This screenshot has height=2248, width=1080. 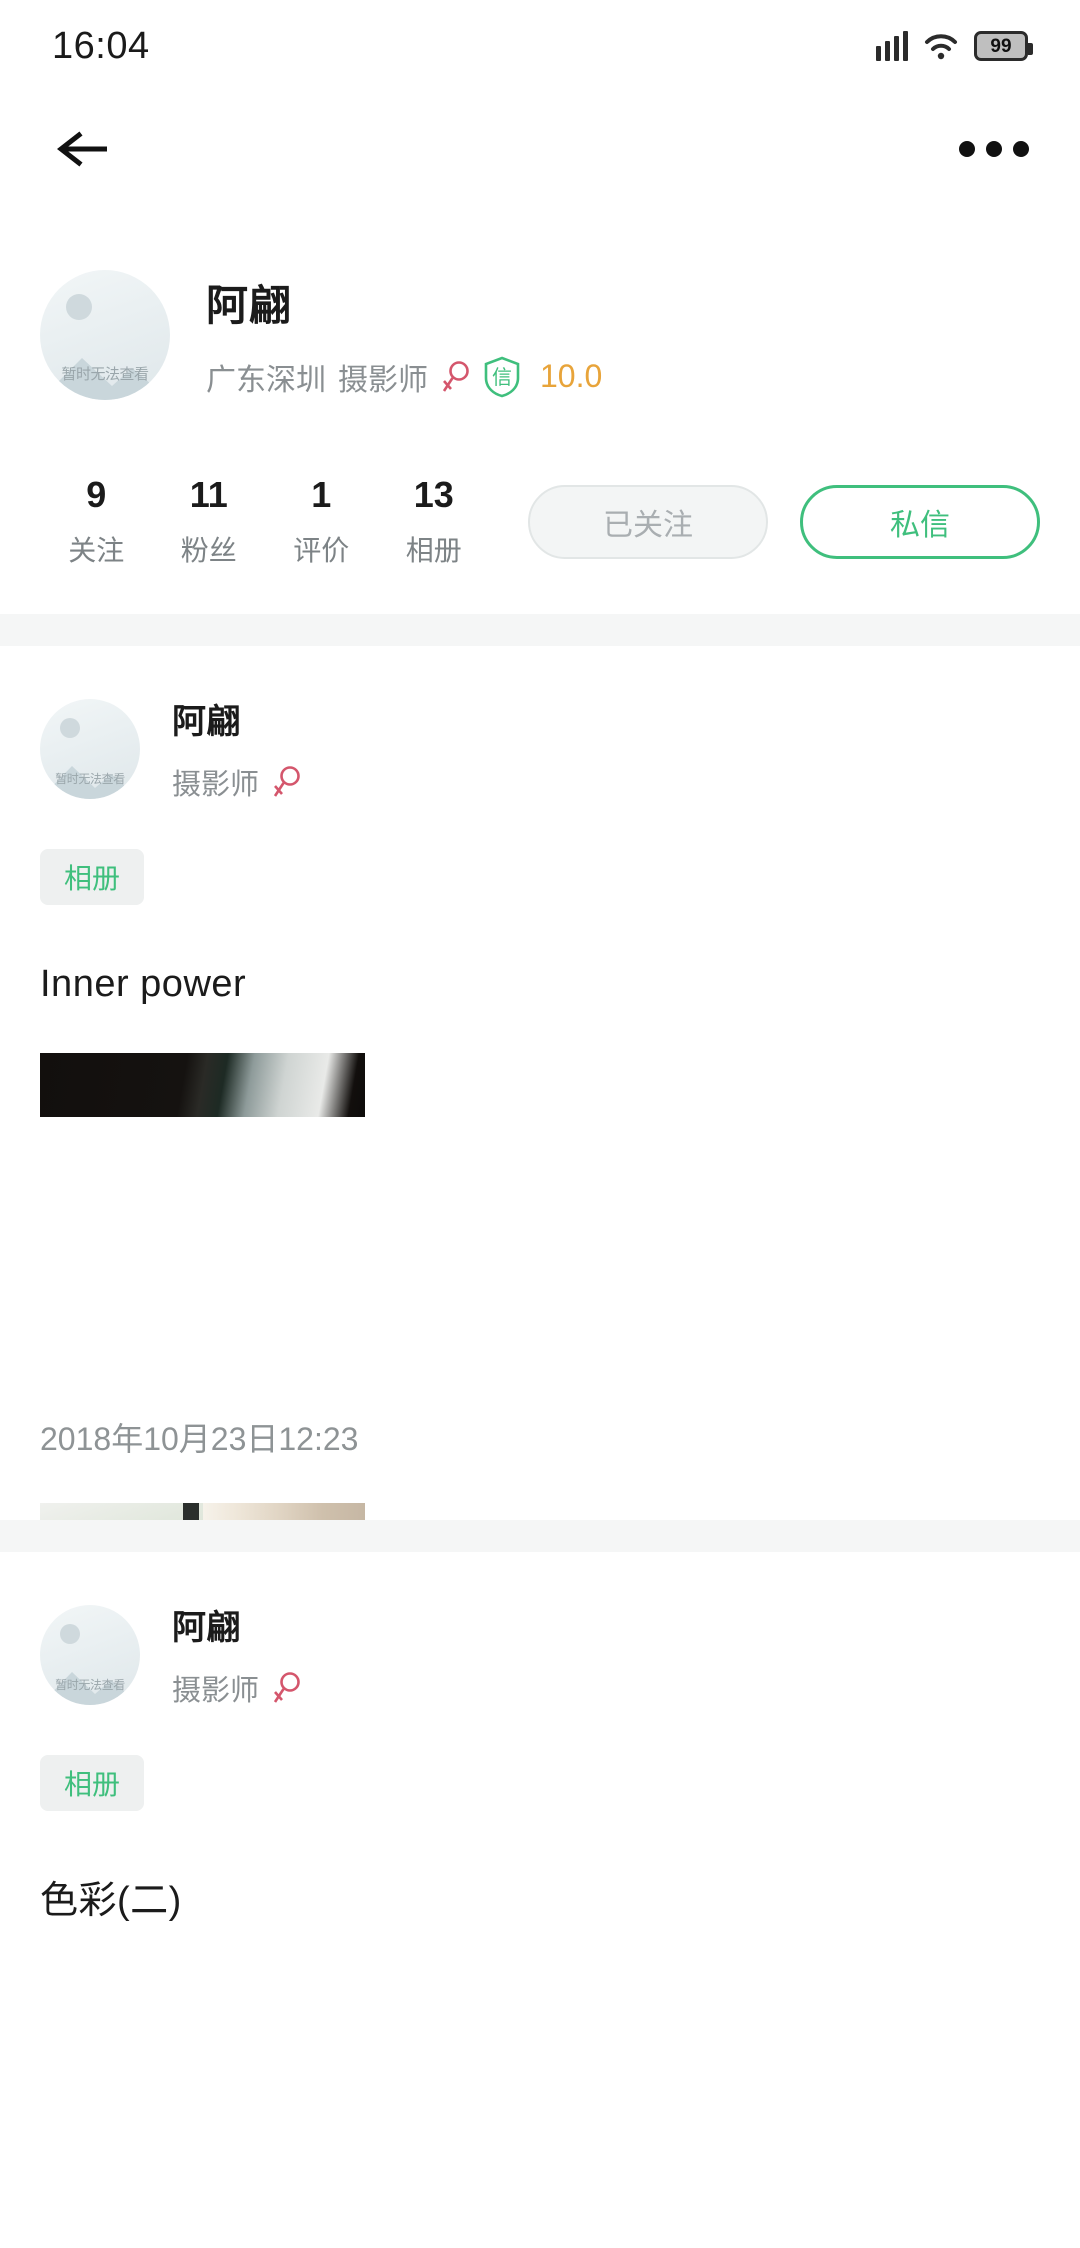 I want to click on status-time: 16:04, so click(x=101, y=45).